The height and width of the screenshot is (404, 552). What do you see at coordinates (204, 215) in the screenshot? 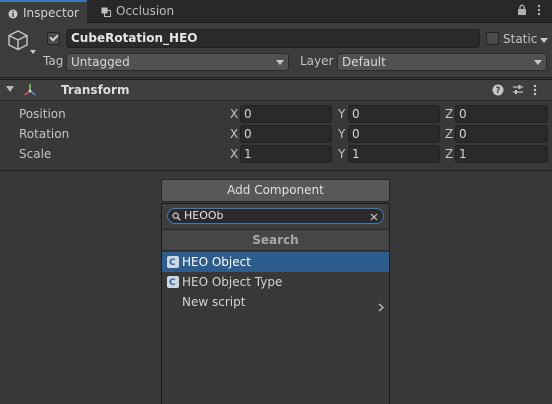
I see `search-value: HEOOb` at bounding box center [204, 215].